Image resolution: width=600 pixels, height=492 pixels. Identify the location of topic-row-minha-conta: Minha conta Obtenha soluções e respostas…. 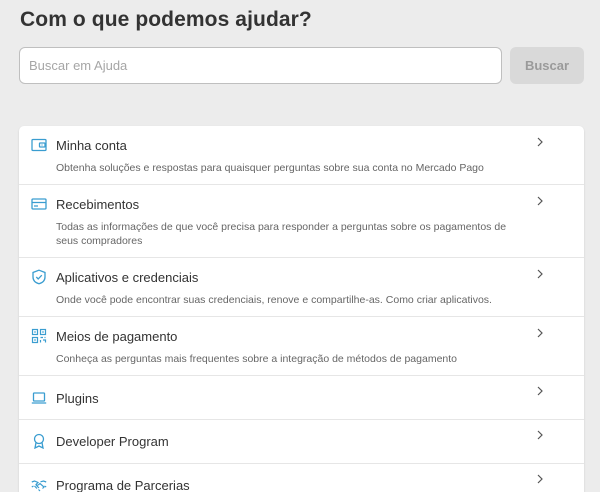
(301, 155).